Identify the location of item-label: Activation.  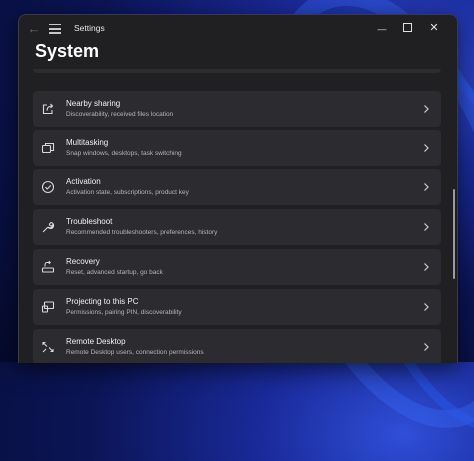
(83, 181).